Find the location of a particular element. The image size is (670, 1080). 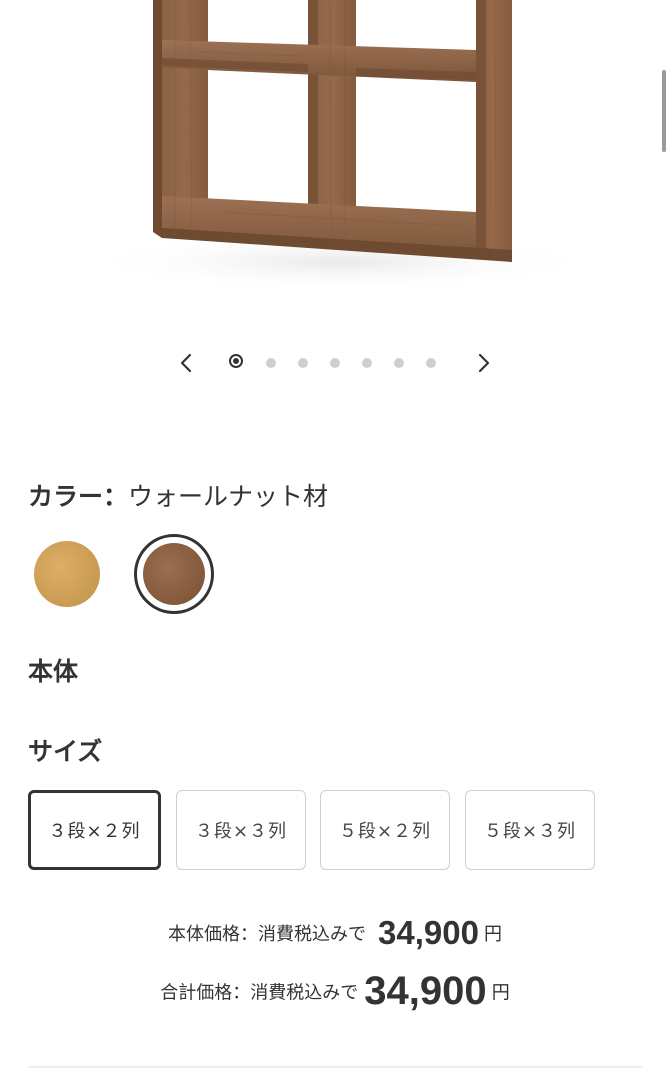

size-option-5x2: ５段×２列 is located at coordinates (385, 830).